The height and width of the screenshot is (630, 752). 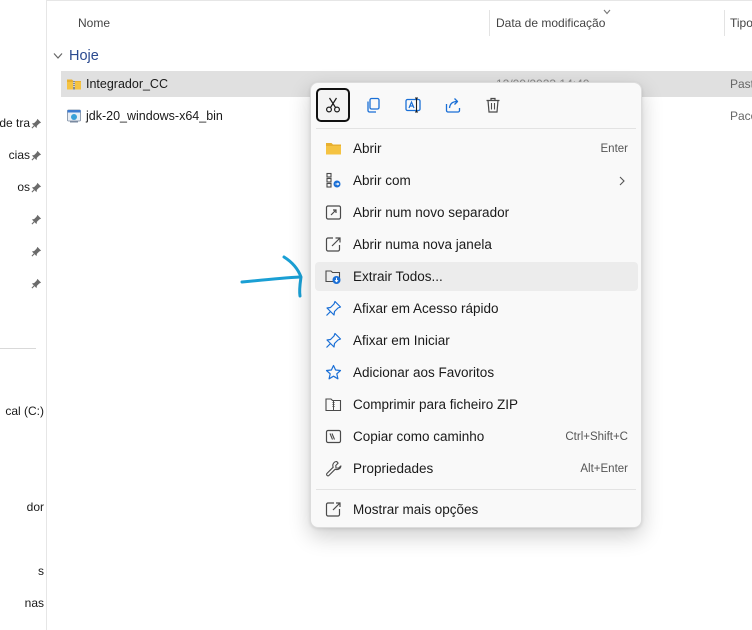 I want to click on scissors-icon, so click(x=333, y=105).